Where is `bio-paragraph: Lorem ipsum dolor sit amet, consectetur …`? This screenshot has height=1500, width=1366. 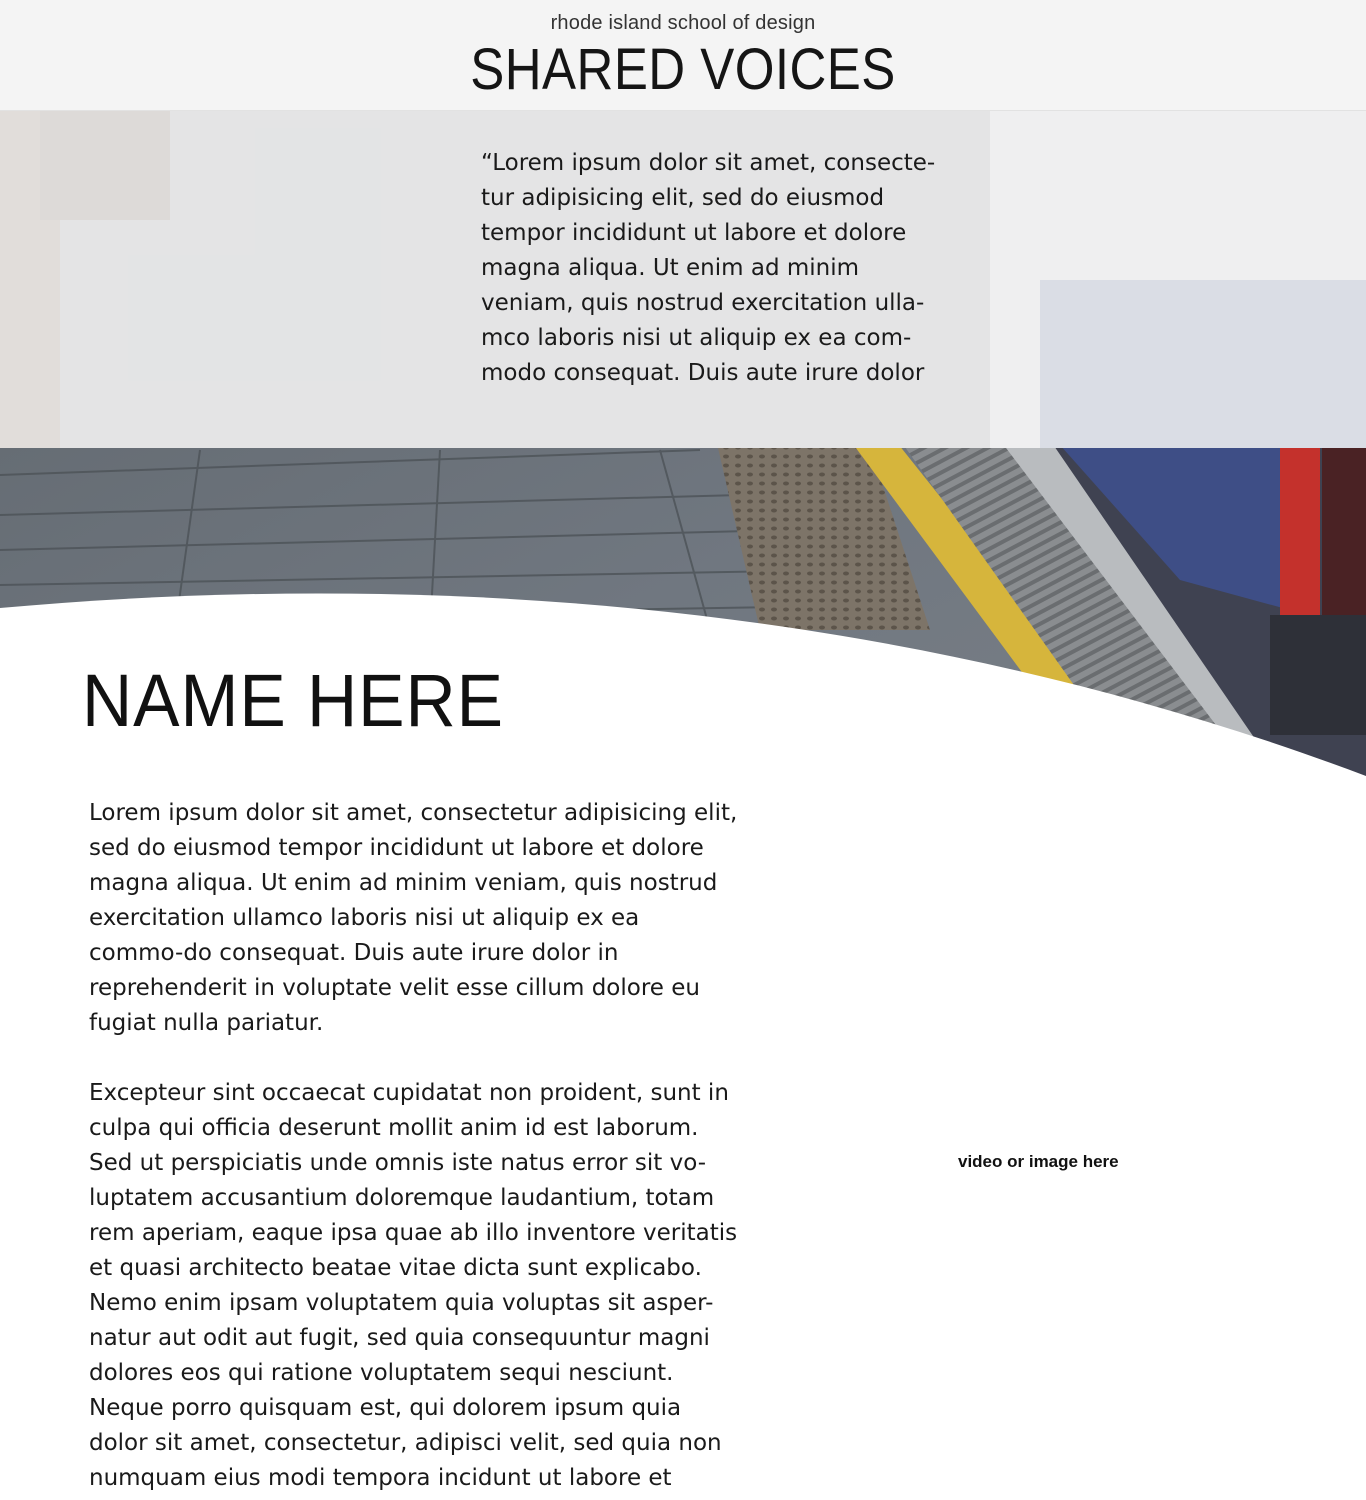 bio-paragraph: Lorem ipsum dolor sit amet, consectetur … is located at coordinates (413, 918).